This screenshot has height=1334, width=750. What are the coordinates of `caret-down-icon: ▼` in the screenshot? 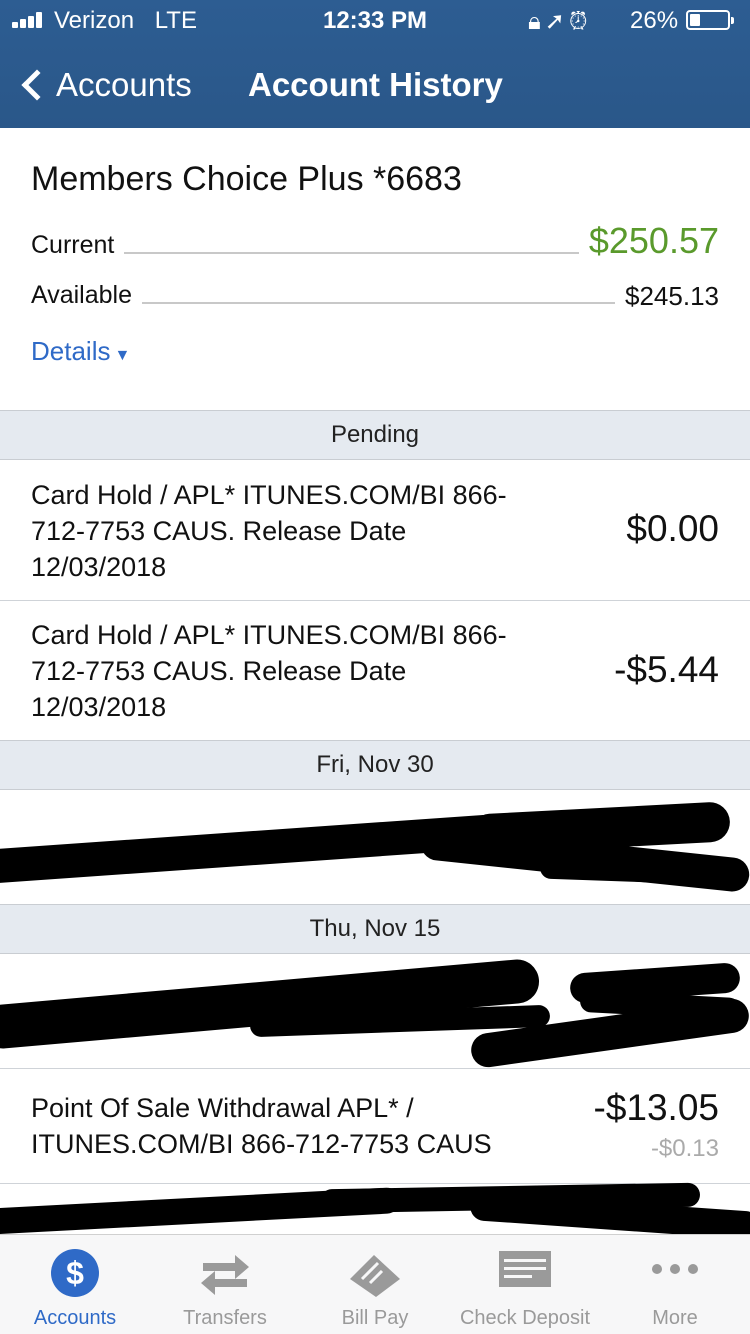 It's located at (122, 355).